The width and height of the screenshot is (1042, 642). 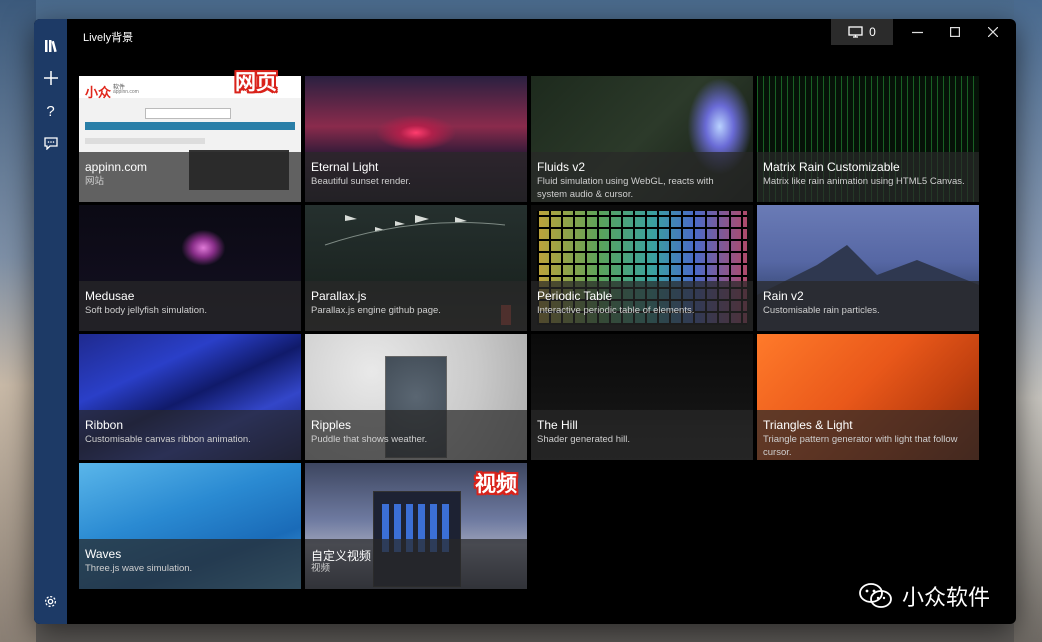 What do you see at coordinates (50, 321) in the screenshot?
I see `sidebar: ?` at bounding box center [50, 321].